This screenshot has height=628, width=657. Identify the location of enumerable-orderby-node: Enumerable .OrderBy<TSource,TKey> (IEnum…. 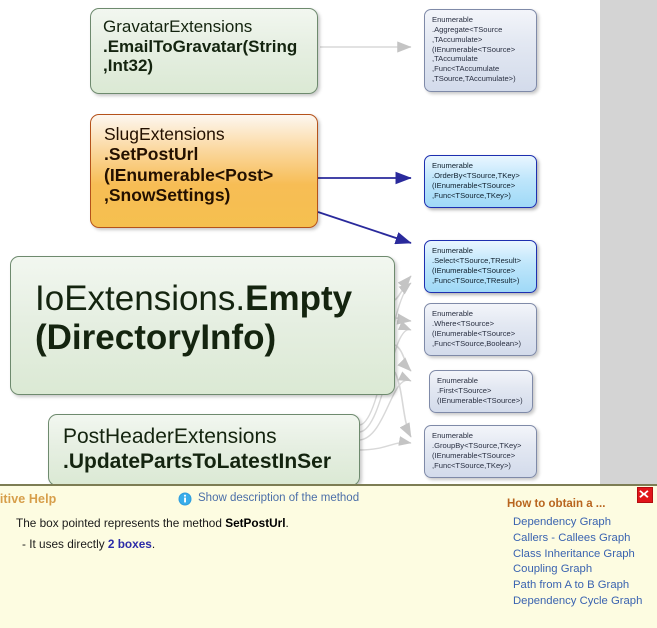
(480, 181).